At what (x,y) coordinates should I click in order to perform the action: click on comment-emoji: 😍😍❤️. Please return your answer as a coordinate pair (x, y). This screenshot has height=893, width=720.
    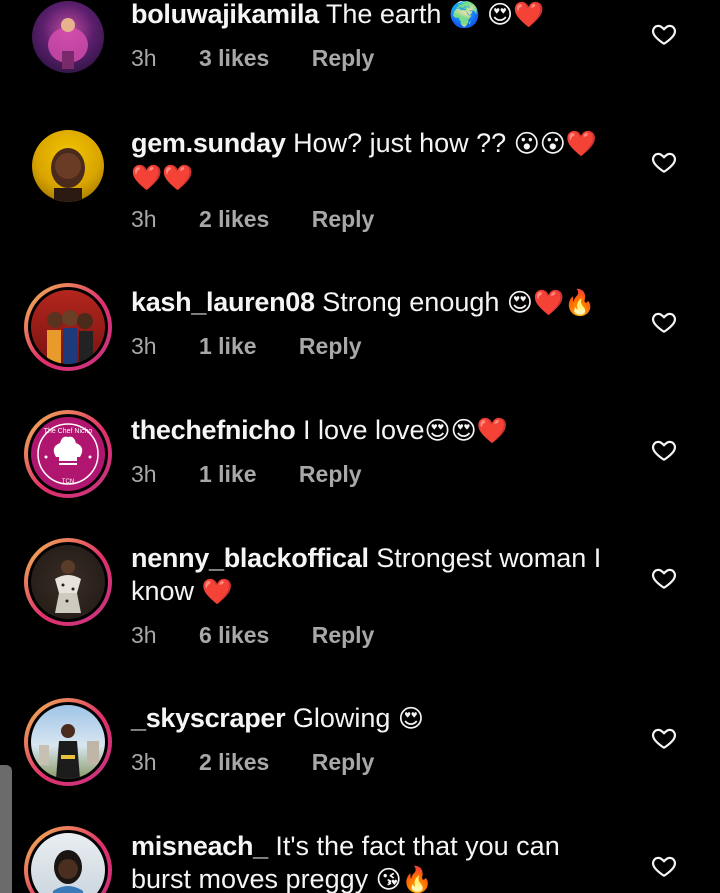
    Looking at the image, I should click on (466, 431).